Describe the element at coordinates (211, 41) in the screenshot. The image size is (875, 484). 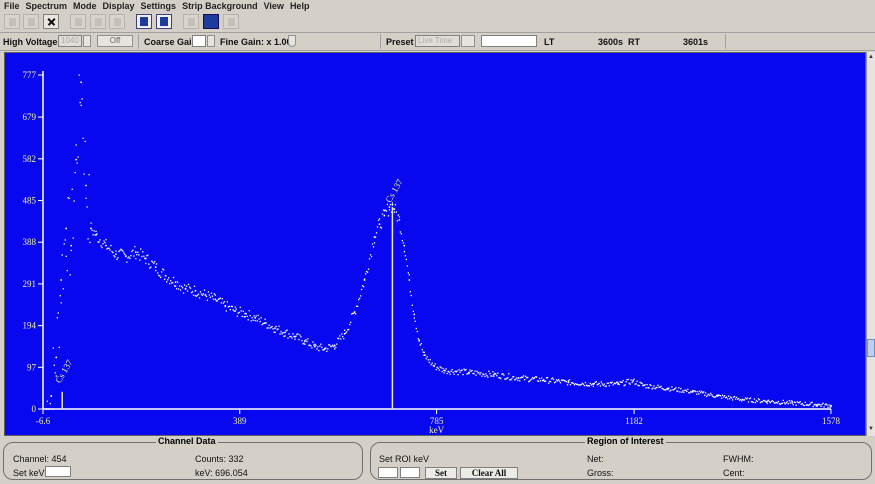
I see `coarse-gain-spinner` at that location.